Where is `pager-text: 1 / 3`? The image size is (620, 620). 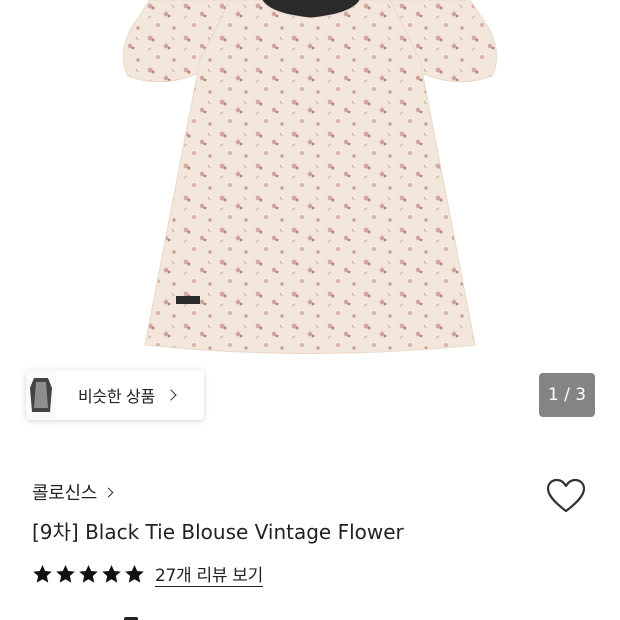 pager-text: 1 / 3 is located at coordinates (567, 395).